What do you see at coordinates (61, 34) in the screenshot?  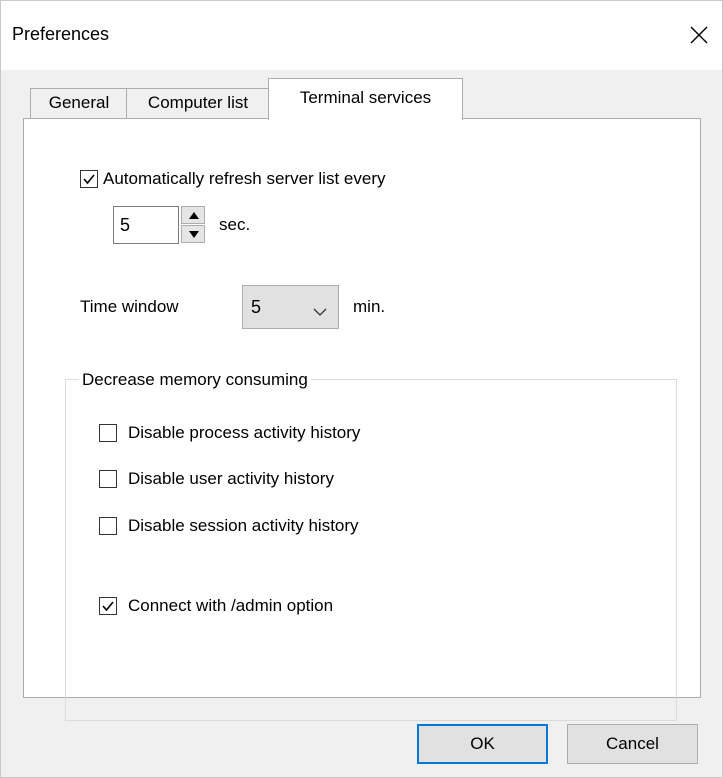 I see `window-title: Preferences` at bounding box center [61, 34].